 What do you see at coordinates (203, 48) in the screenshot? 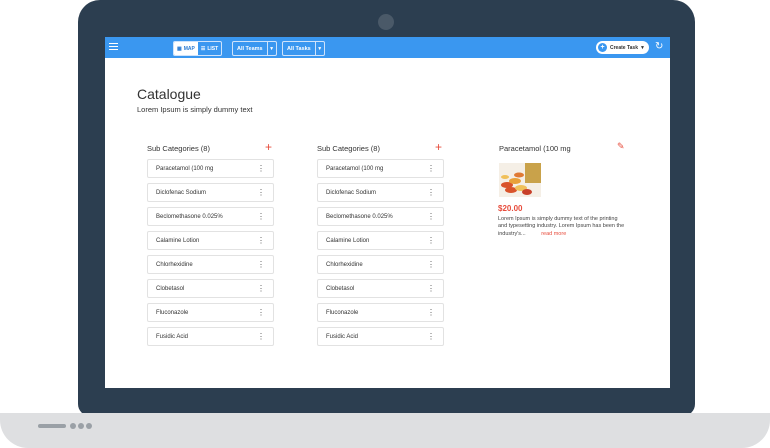
I see `list-icon: ☰` at bounding box center [203, 48].